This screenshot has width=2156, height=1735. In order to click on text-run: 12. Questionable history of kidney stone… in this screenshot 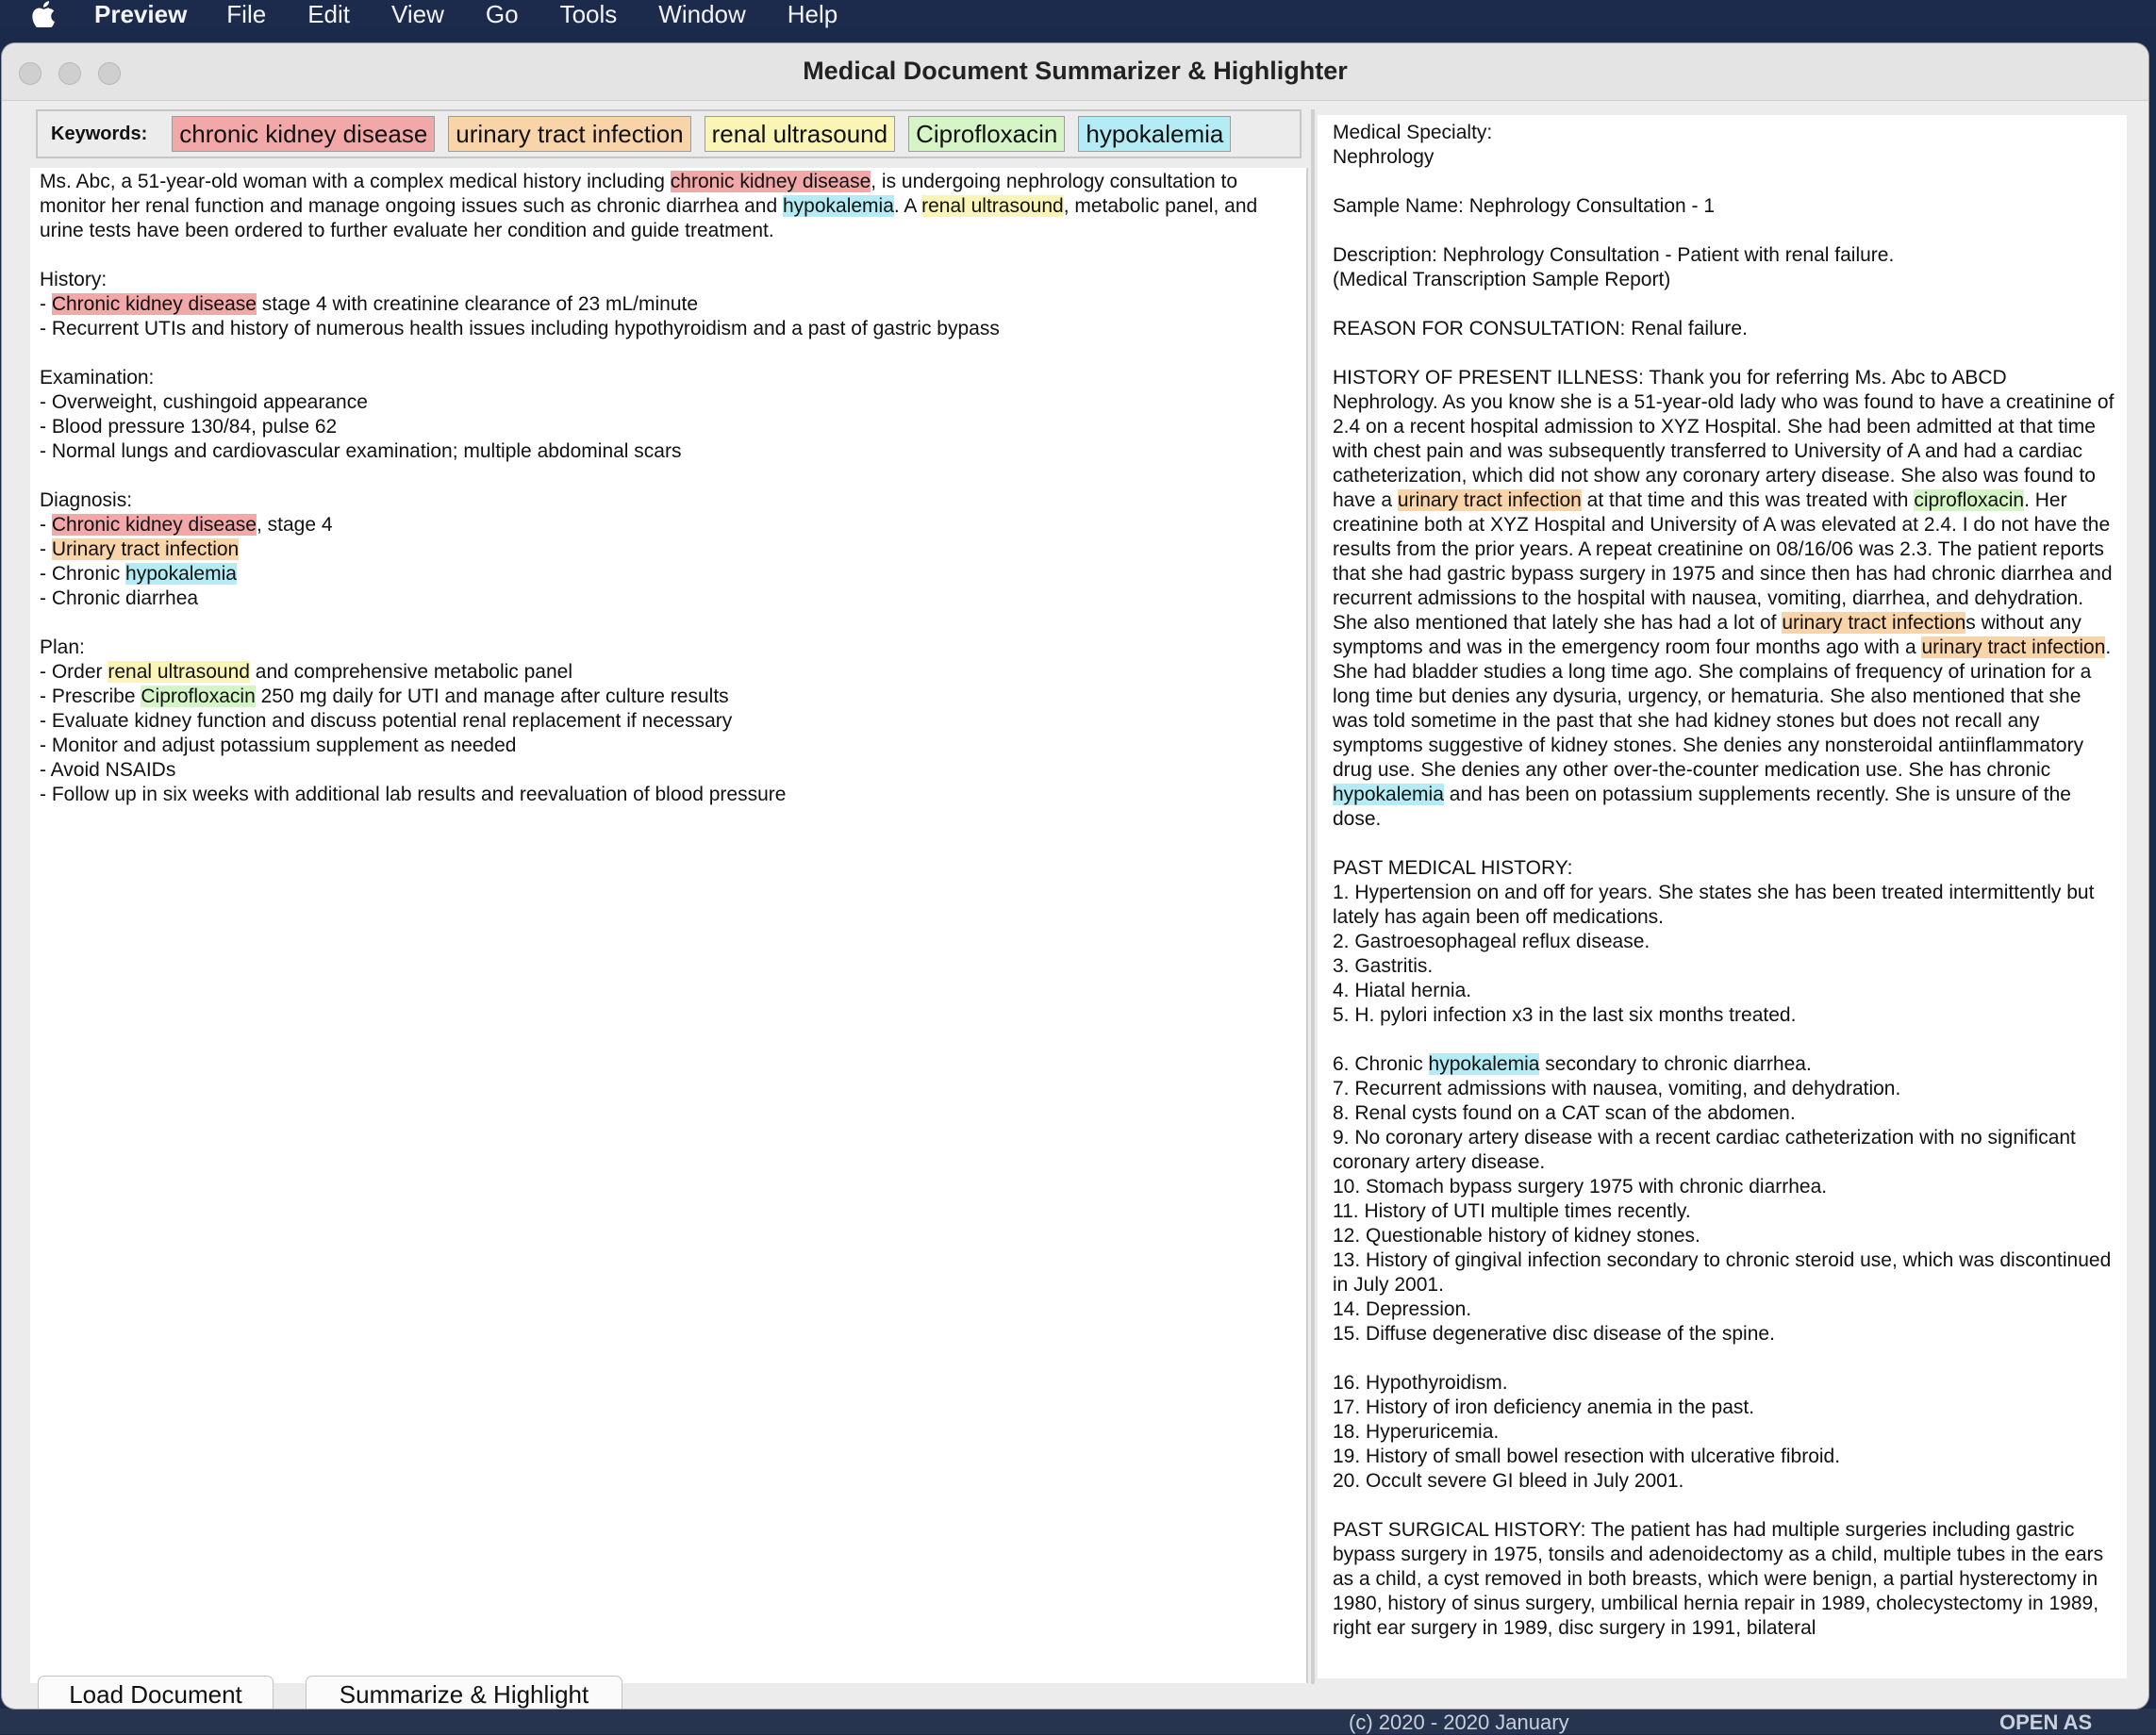, I will do `click(1517, 1236)`.